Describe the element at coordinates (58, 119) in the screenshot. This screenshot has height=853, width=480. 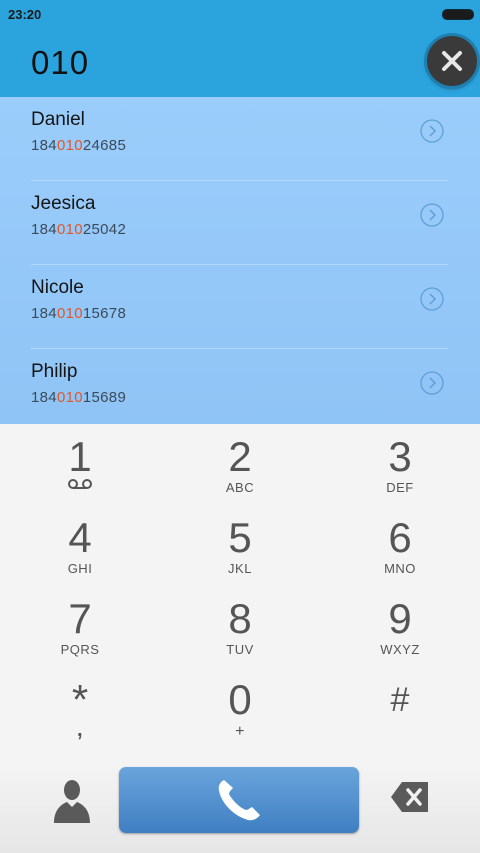
I see `contact-name: Daniel` at that location.